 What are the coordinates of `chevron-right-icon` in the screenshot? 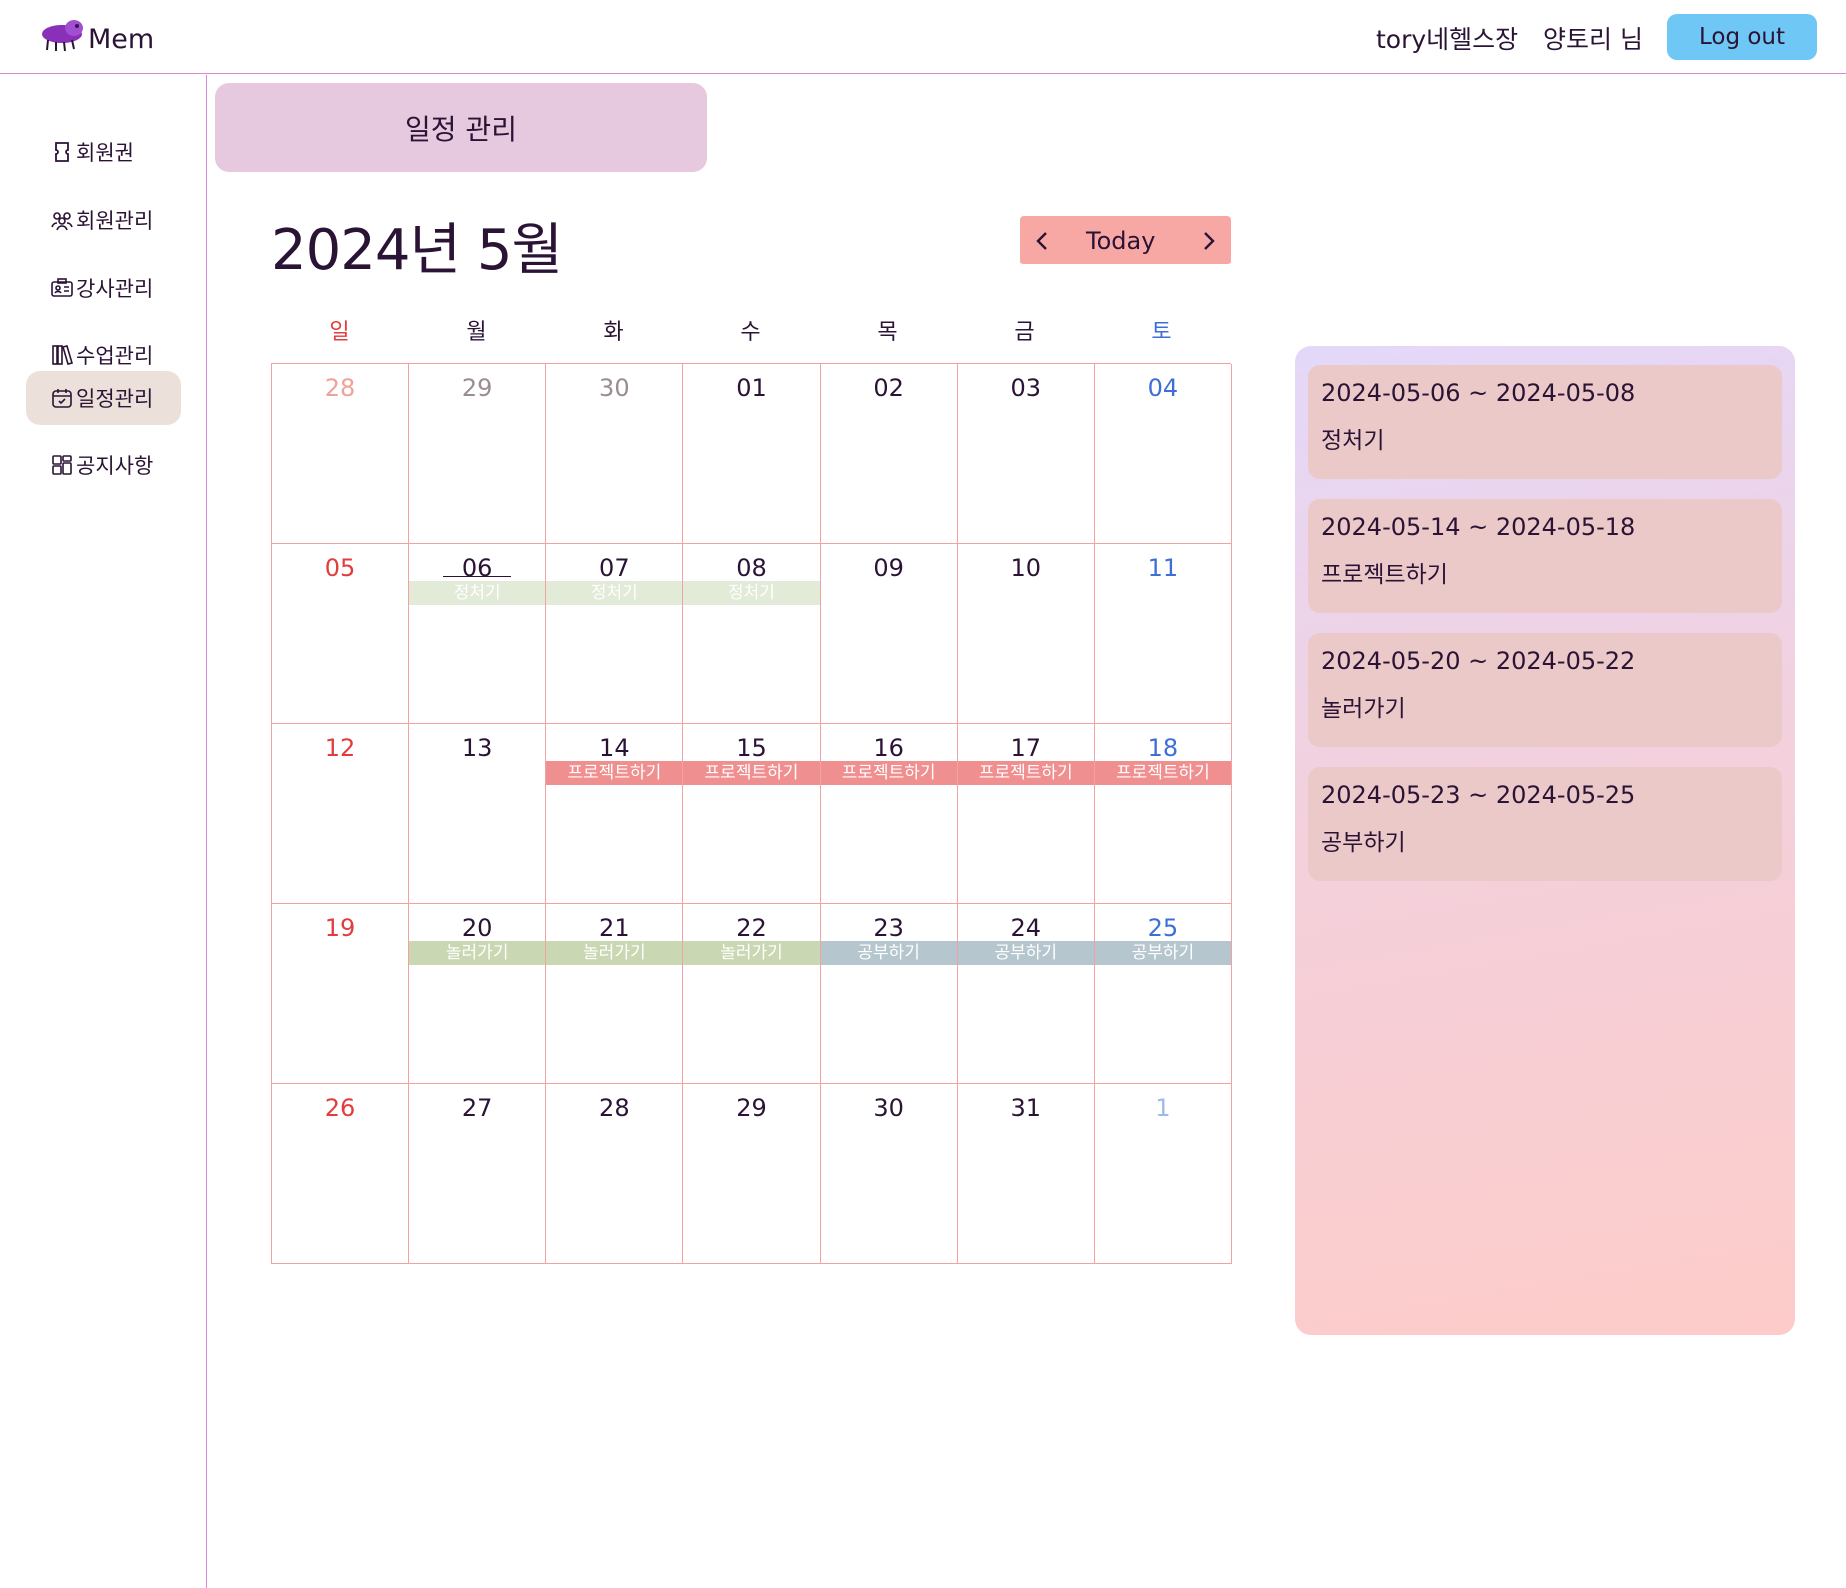 It's located at (1209, 241).